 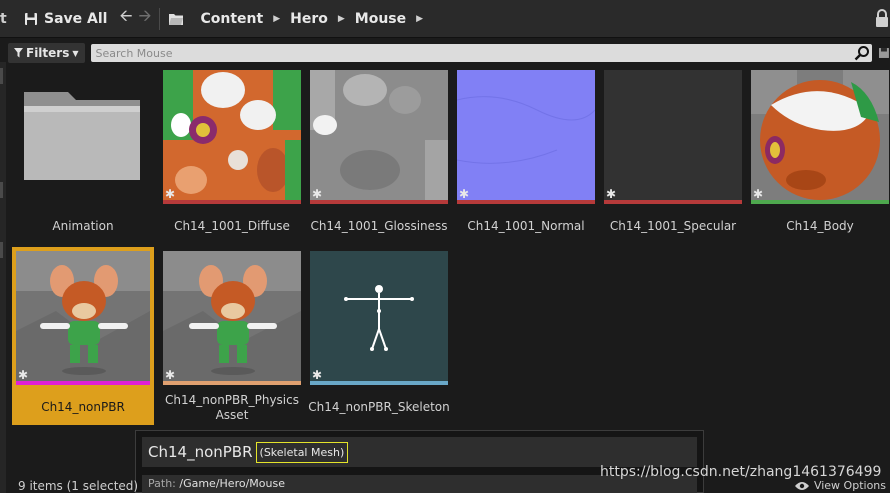 I want to click on sources-panel-collapsed, so click(x=3, y=277).